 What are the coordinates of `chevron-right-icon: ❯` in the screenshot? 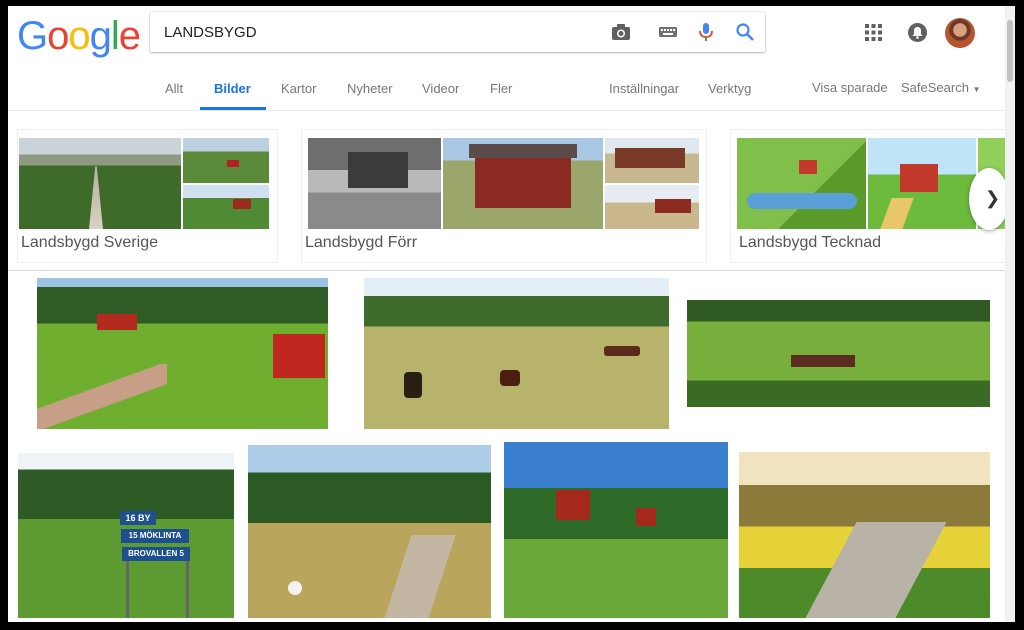 It's located at (993, 198).